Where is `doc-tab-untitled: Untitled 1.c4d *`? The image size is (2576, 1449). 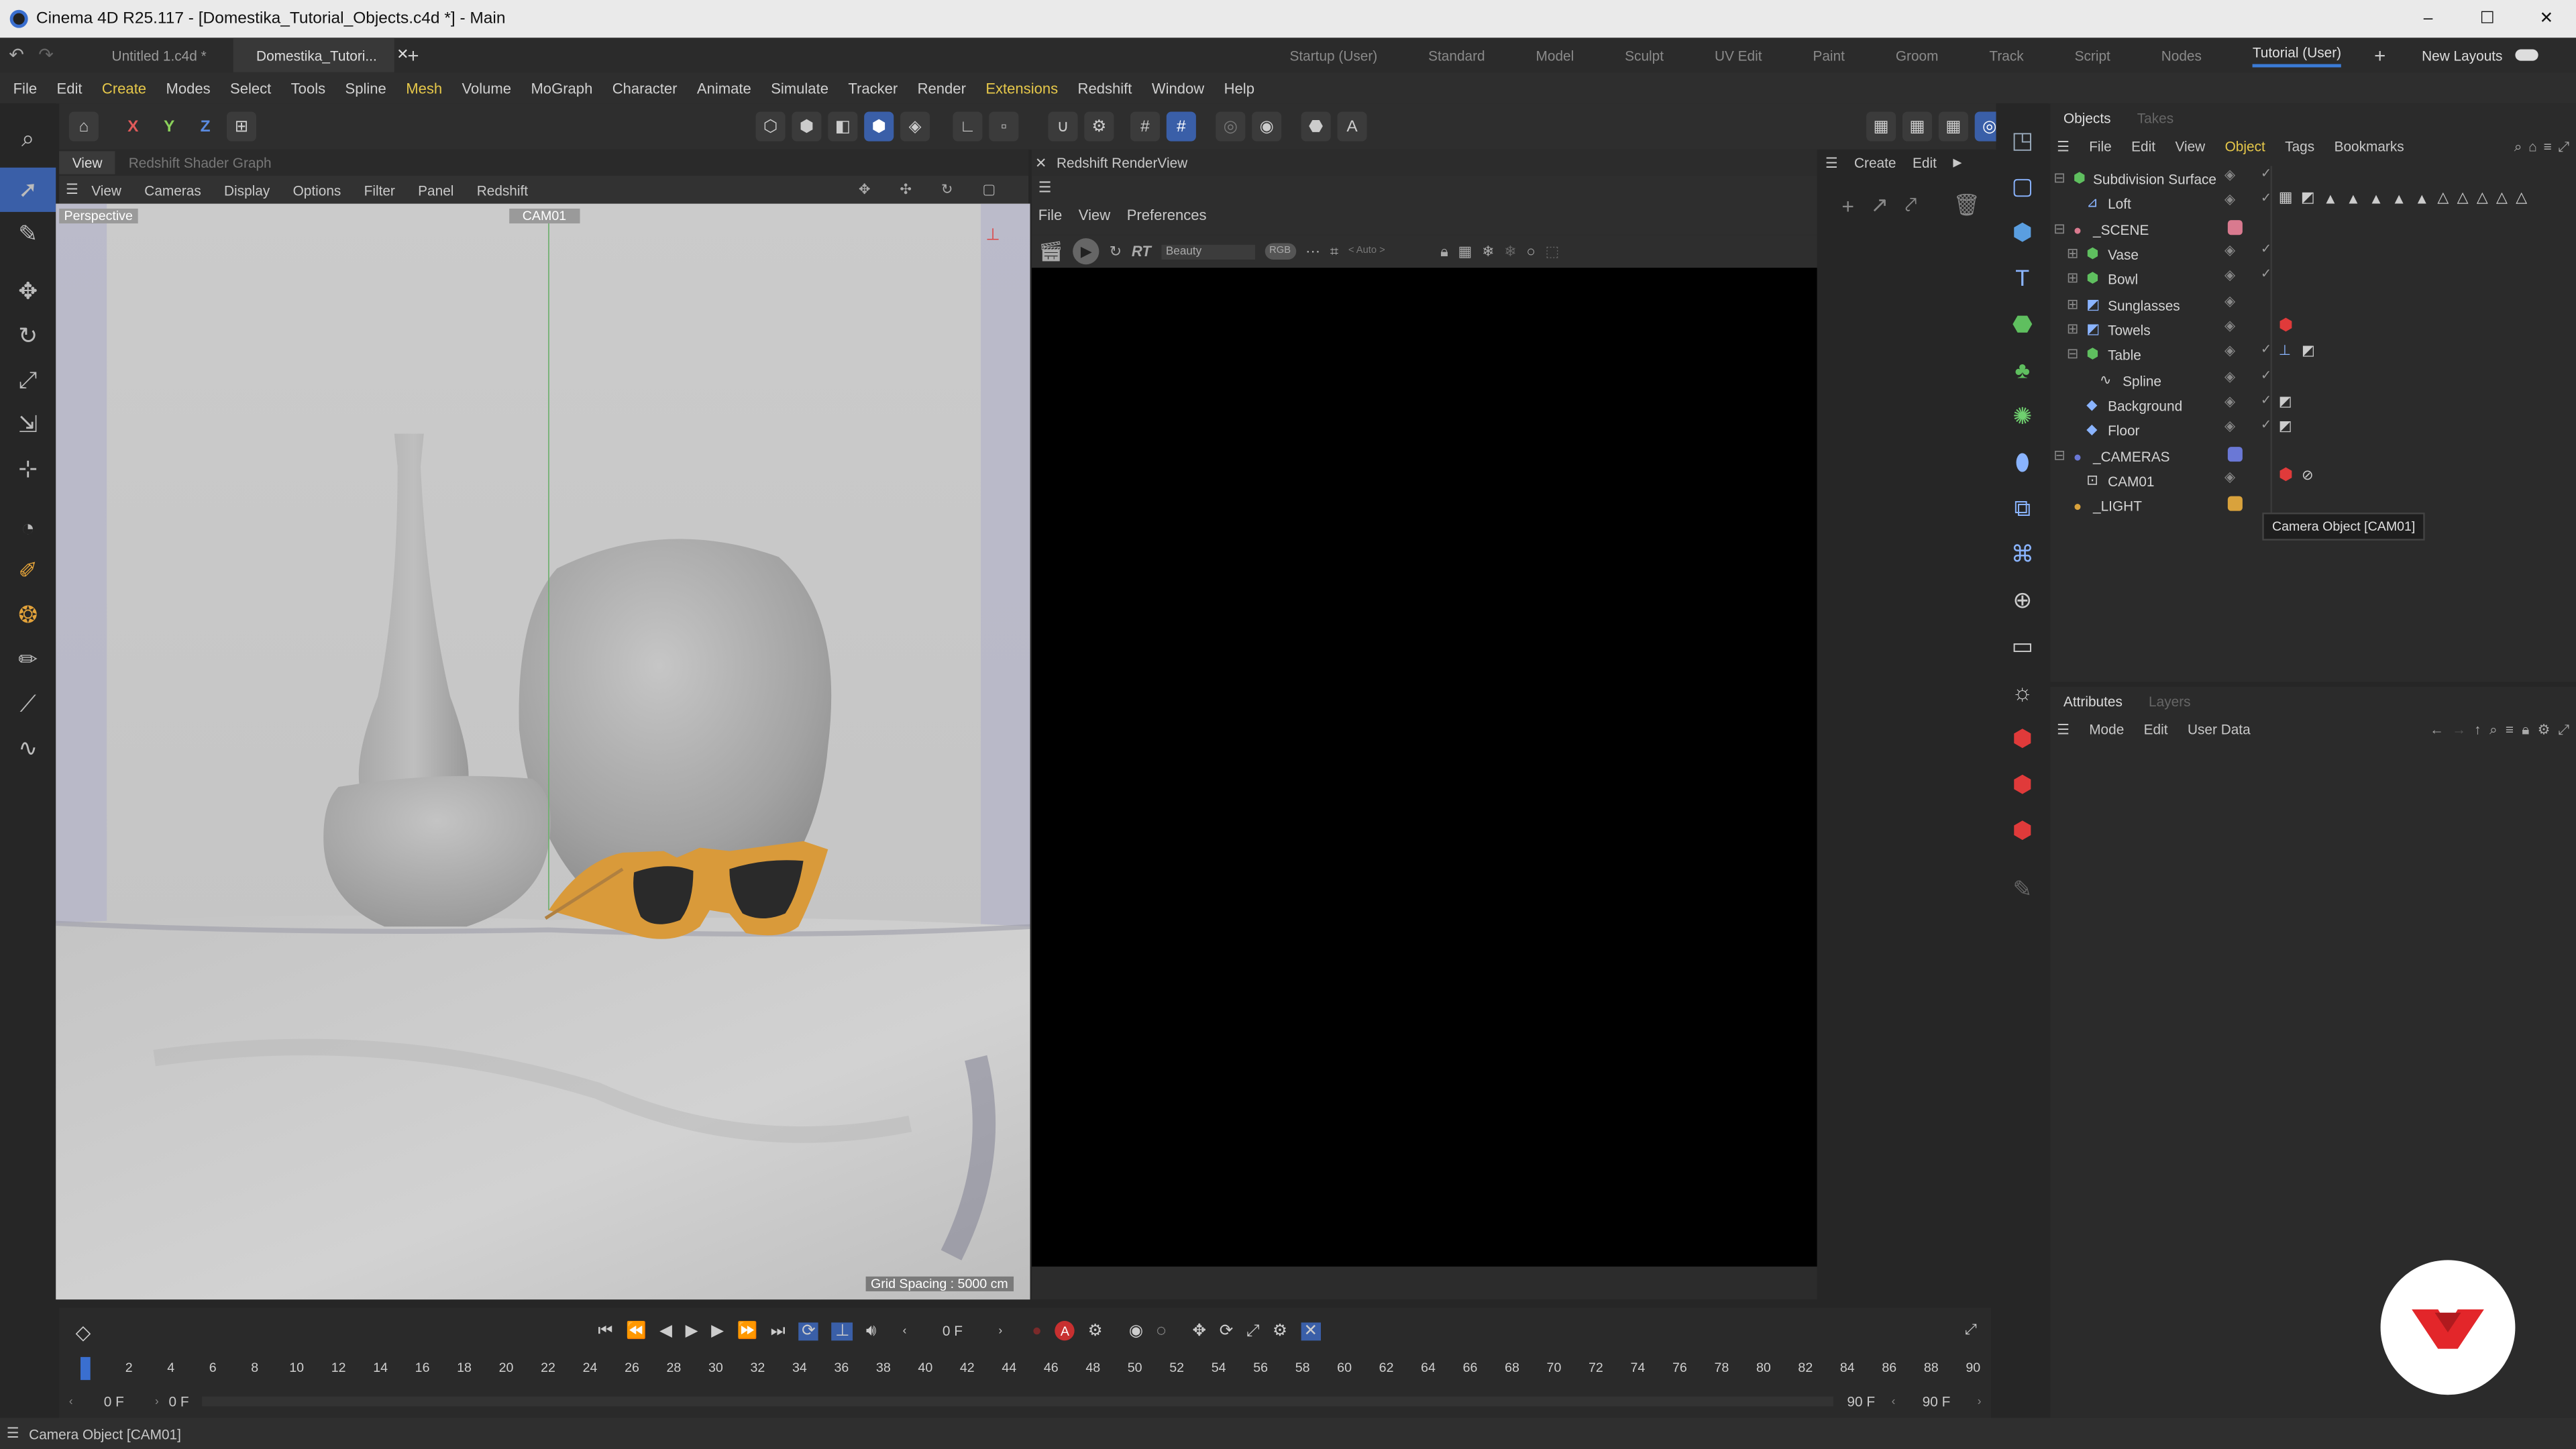
doc-tab-untitled: Untitled 1.c4d * is located at coordinates (161, 55).